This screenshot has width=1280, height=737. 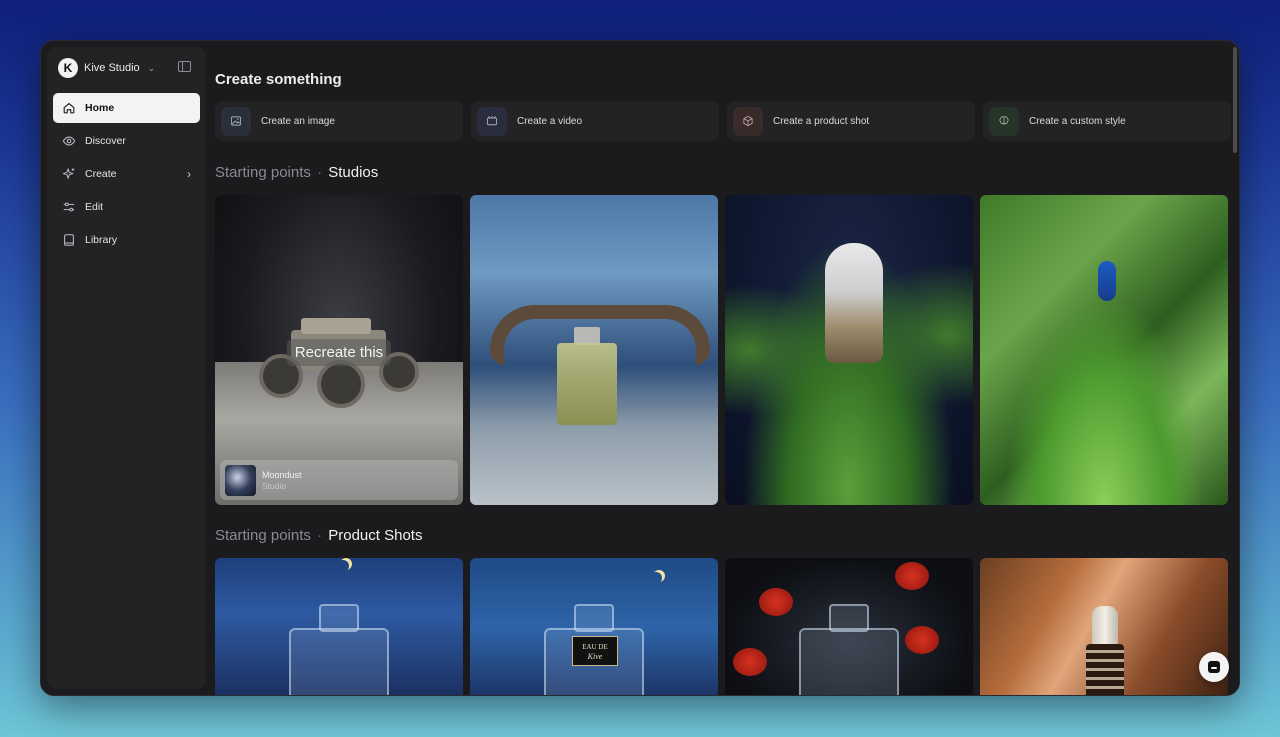 I want to click on sidebar-item-label: Library, so click(x=101, y=240).